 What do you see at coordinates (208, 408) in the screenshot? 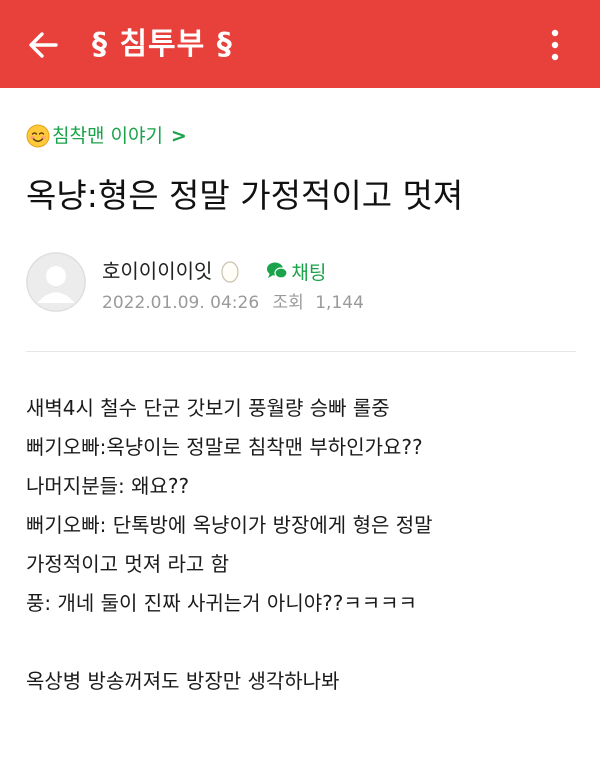
I see `body-line: 새벽4시 철수 단군 갓보기 풍월량 승빠 롤중` at bounding box center [208, 408].